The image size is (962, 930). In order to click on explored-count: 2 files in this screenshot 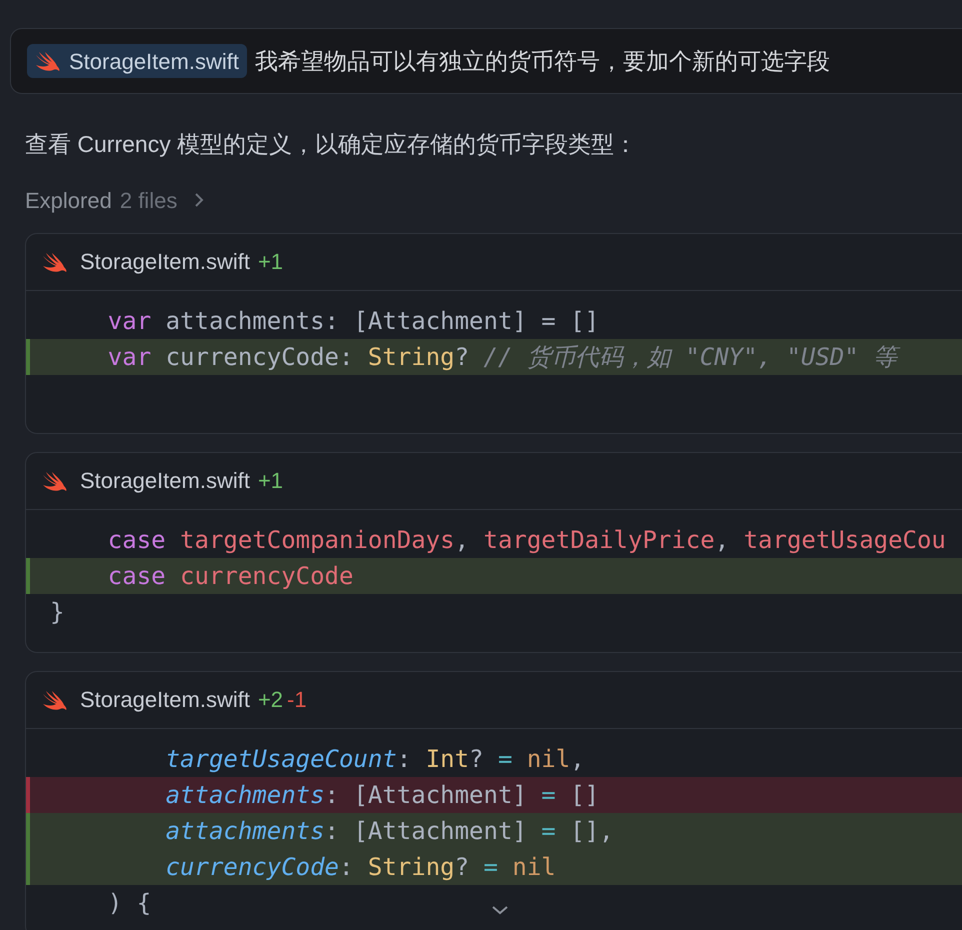, I will do `click(149, 200)`.